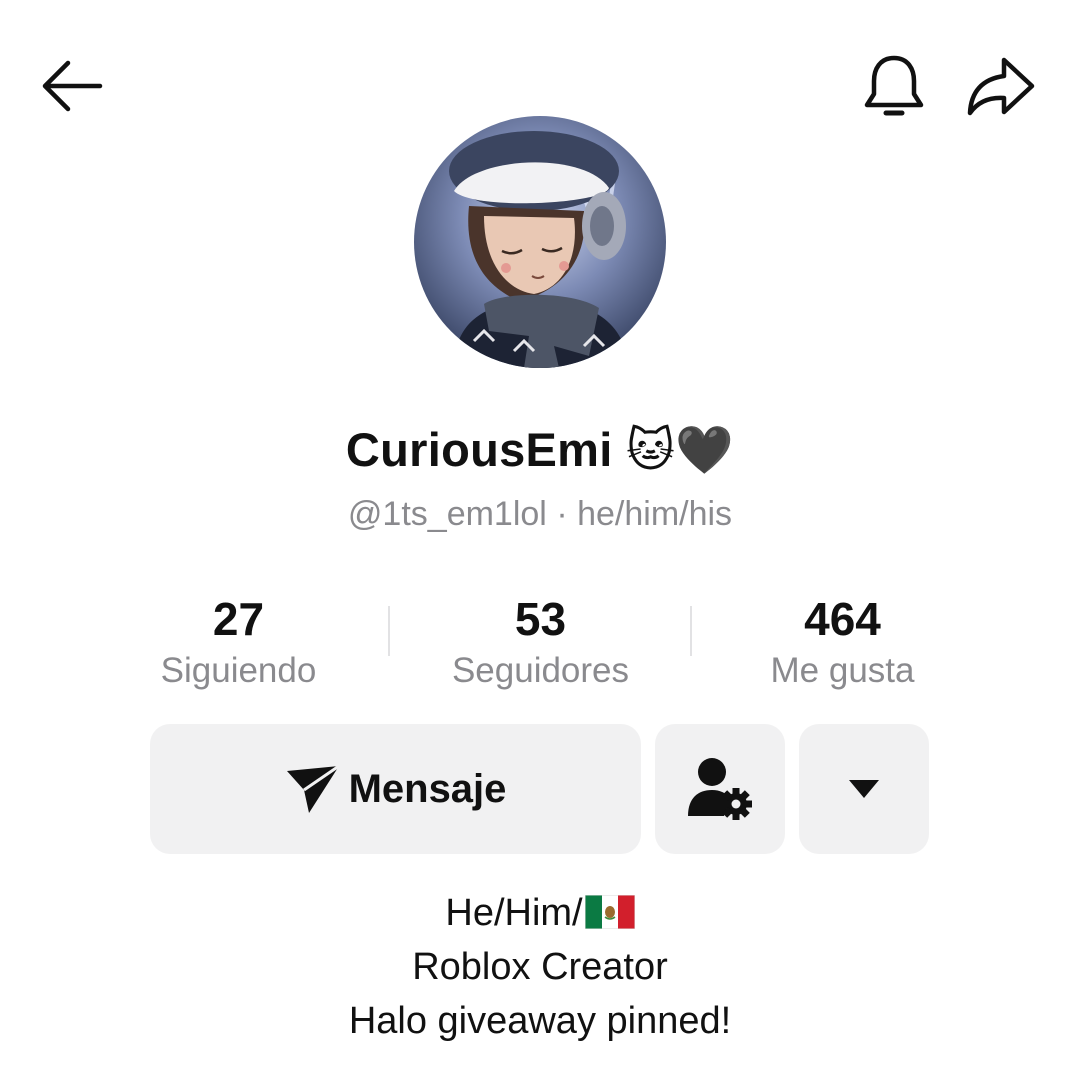 The width and height of the screenshot is (1080, 1068). I want to click on handle-row: @1ts_em1lol · he/him/his, so click(540, 514).